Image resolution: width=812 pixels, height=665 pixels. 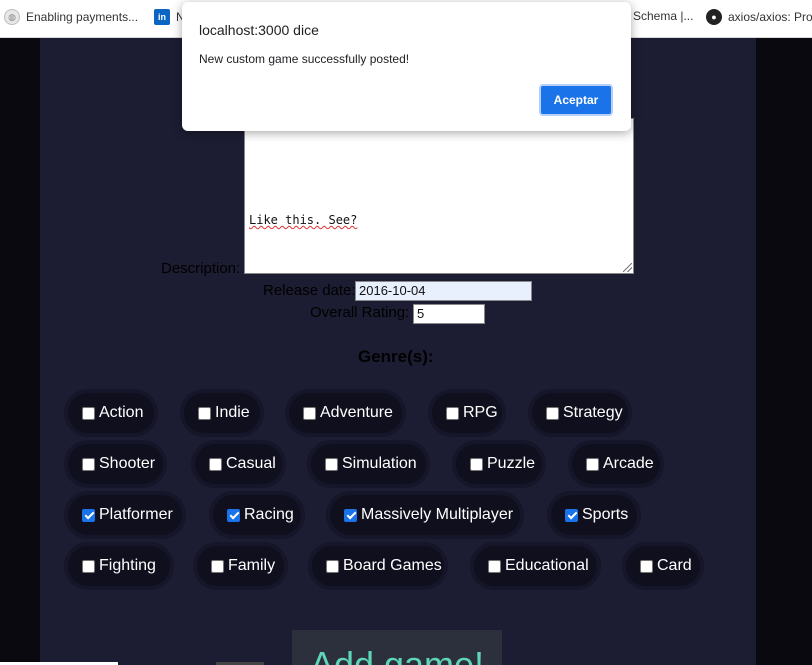 I want to click on resize-handle-icon, so click(x=627, y=267).